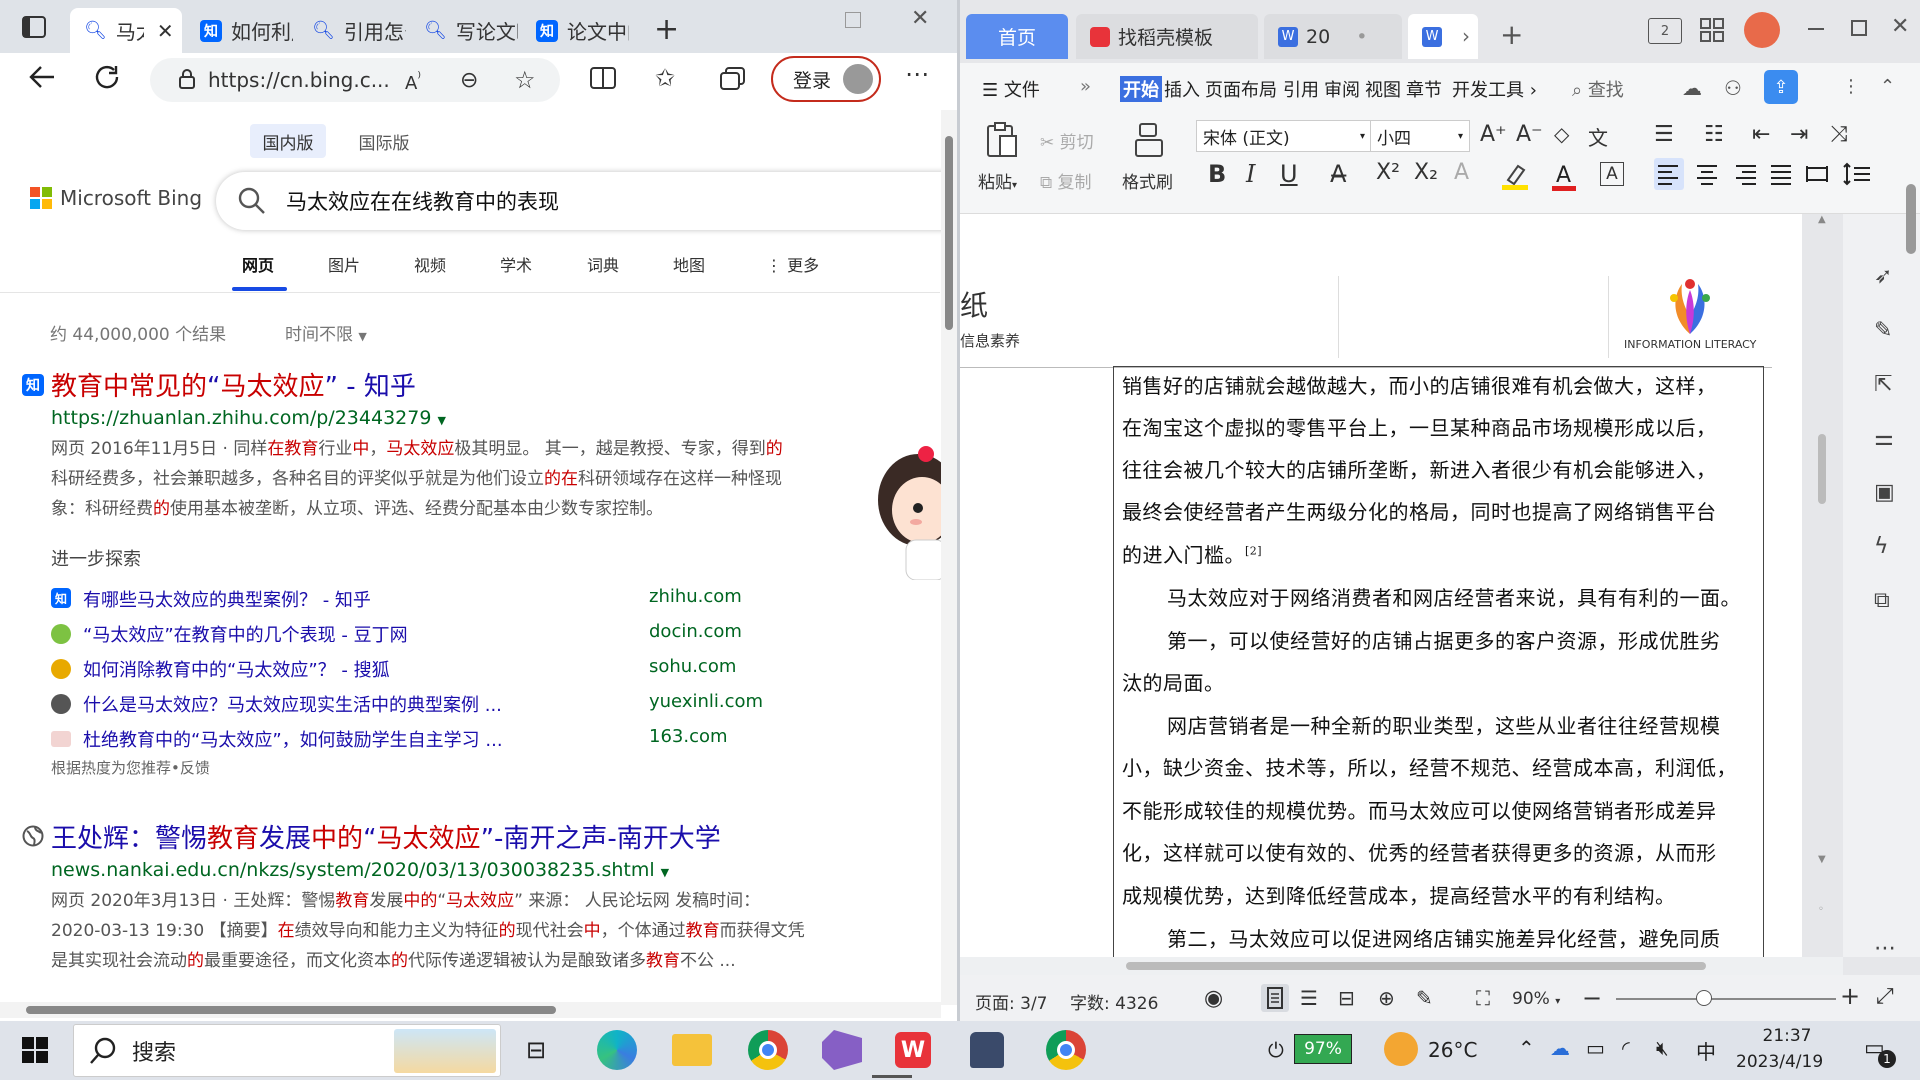  What do you see at coordinates (1592, 998) in the screenshot?
I see `zoom-out-icon: −` at bounding box center [1592, 998].